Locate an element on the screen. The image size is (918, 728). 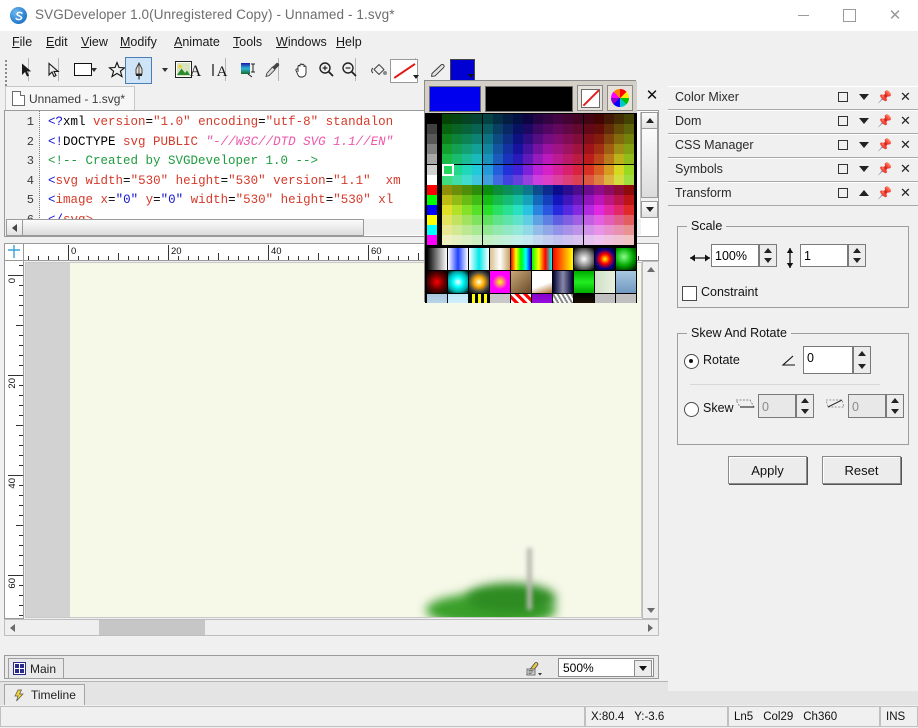
canvas-vertical-scrollbar is located at coordinates (650, 440).